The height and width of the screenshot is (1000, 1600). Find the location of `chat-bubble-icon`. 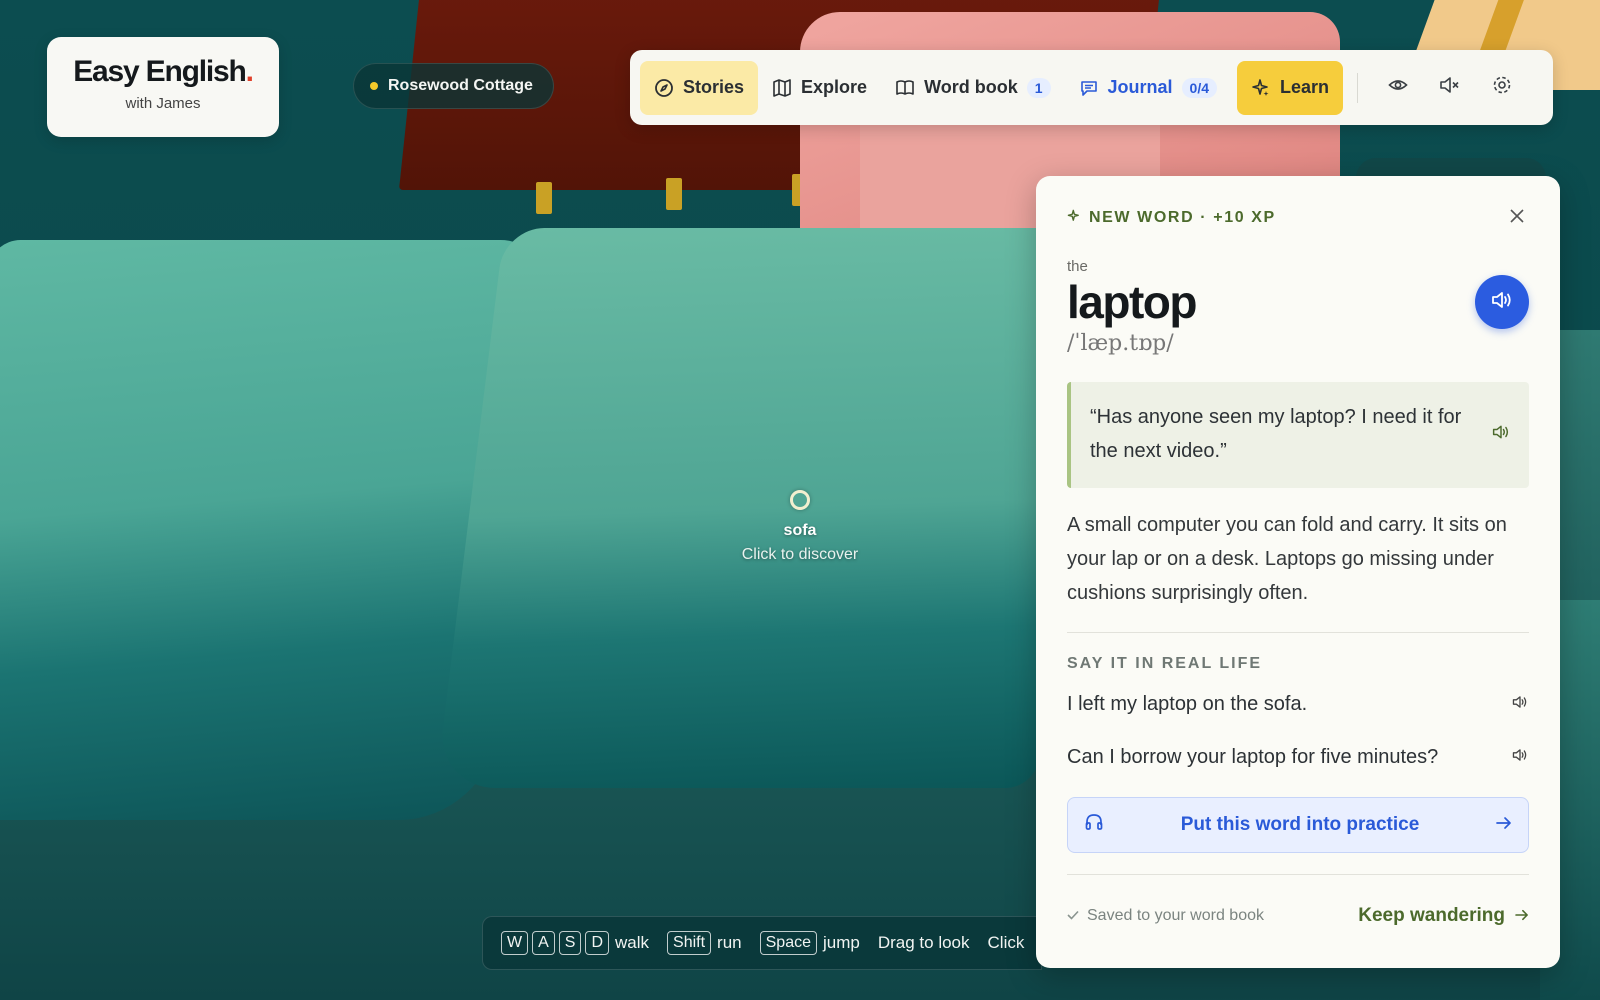

chat-bubble-icon is located at coordinates (1089, 88).